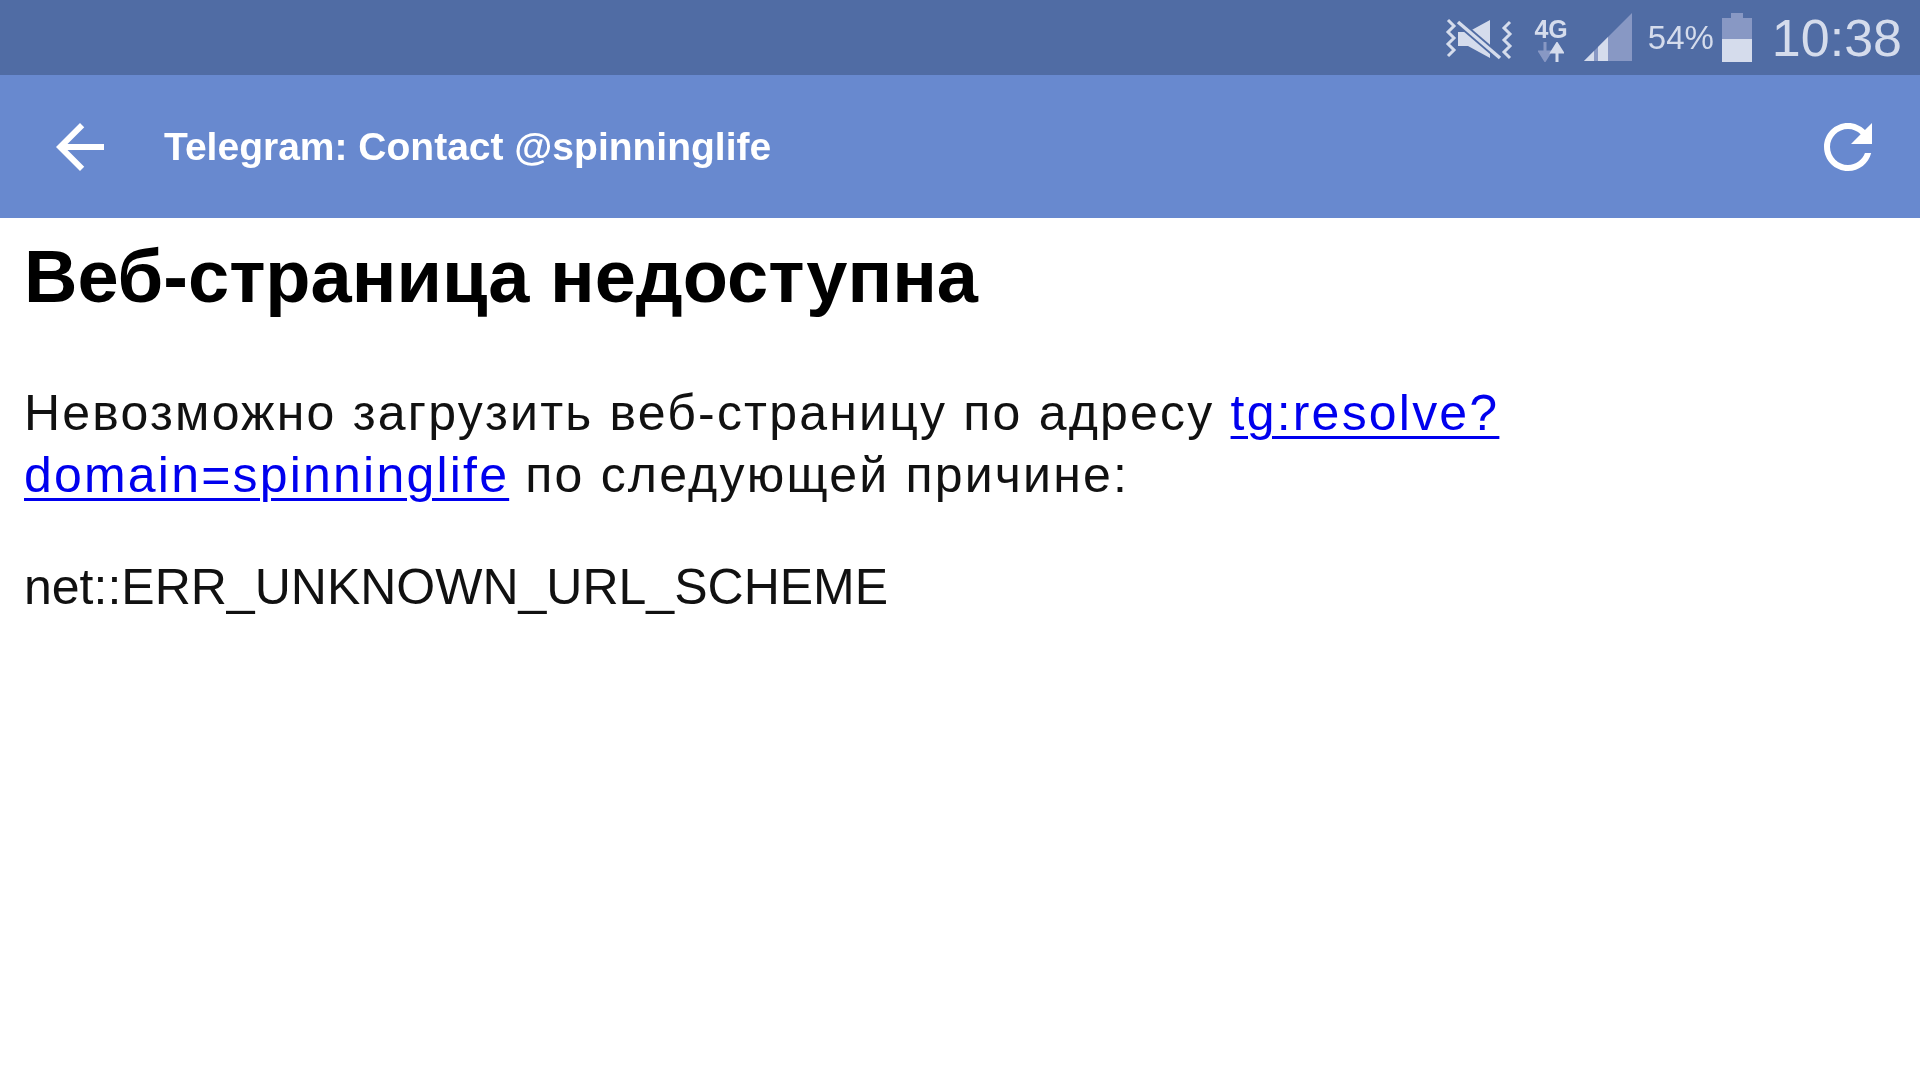 Image resolution: width=1920 pixels, height=1080 pixels. What do you see at coordinates (1365, 413) in the screenshot?
I see `url-link: tg:resolve?` at bounding box center [1365, 413].